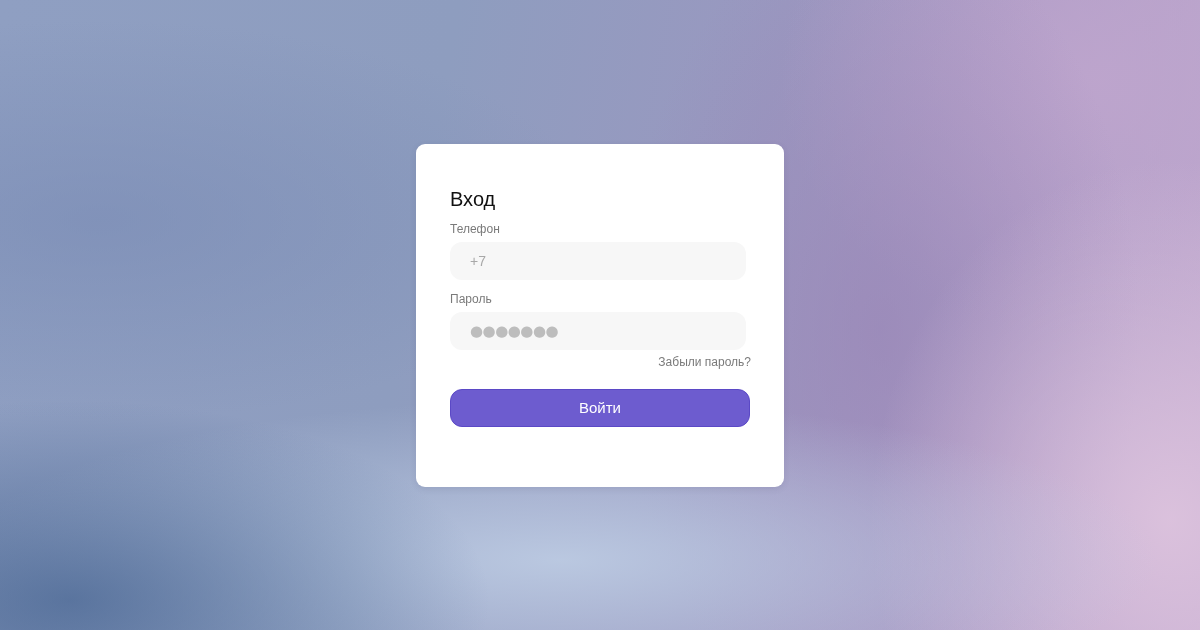 This screenshot has height=630, width=1200. I want to click on field-label: Пароль, so click(471, 298).